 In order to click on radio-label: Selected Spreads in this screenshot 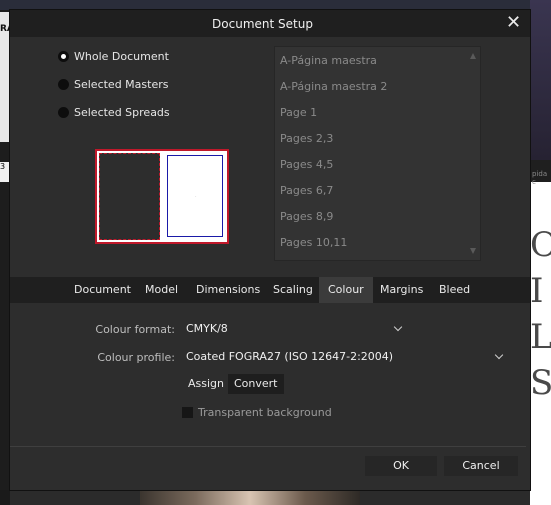, I will do `click(122, 112)`.